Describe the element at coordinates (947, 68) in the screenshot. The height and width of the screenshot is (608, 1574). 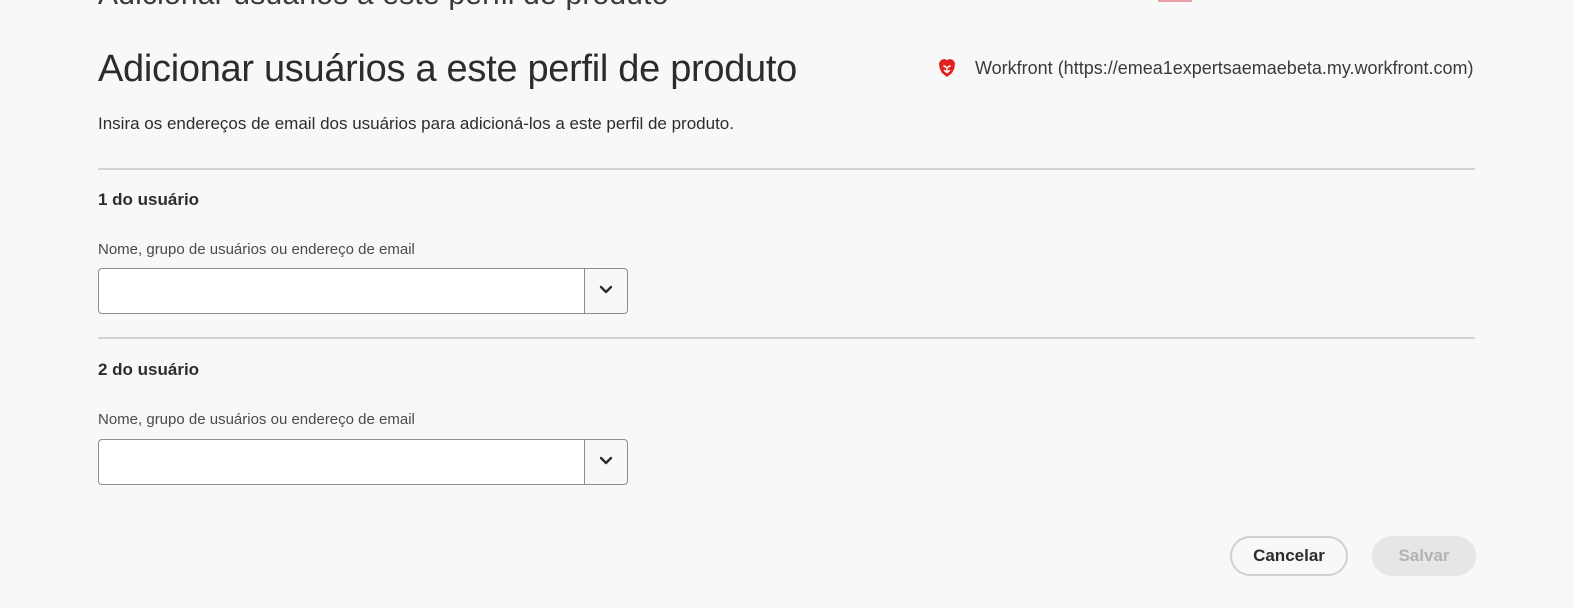
I see `brave-lion-icon` at that location.